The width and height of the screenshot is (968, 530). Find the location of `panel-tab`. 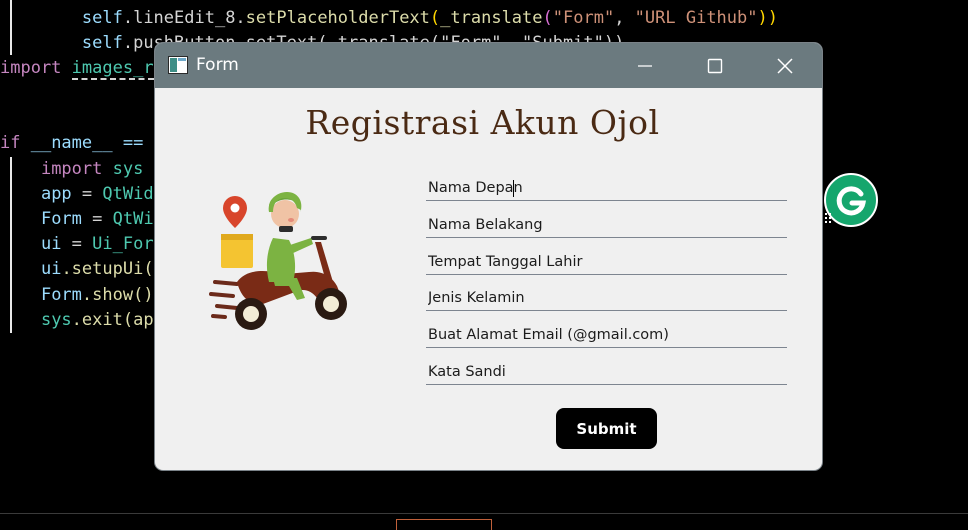

panel-tab is located at coordinates (444, 524).